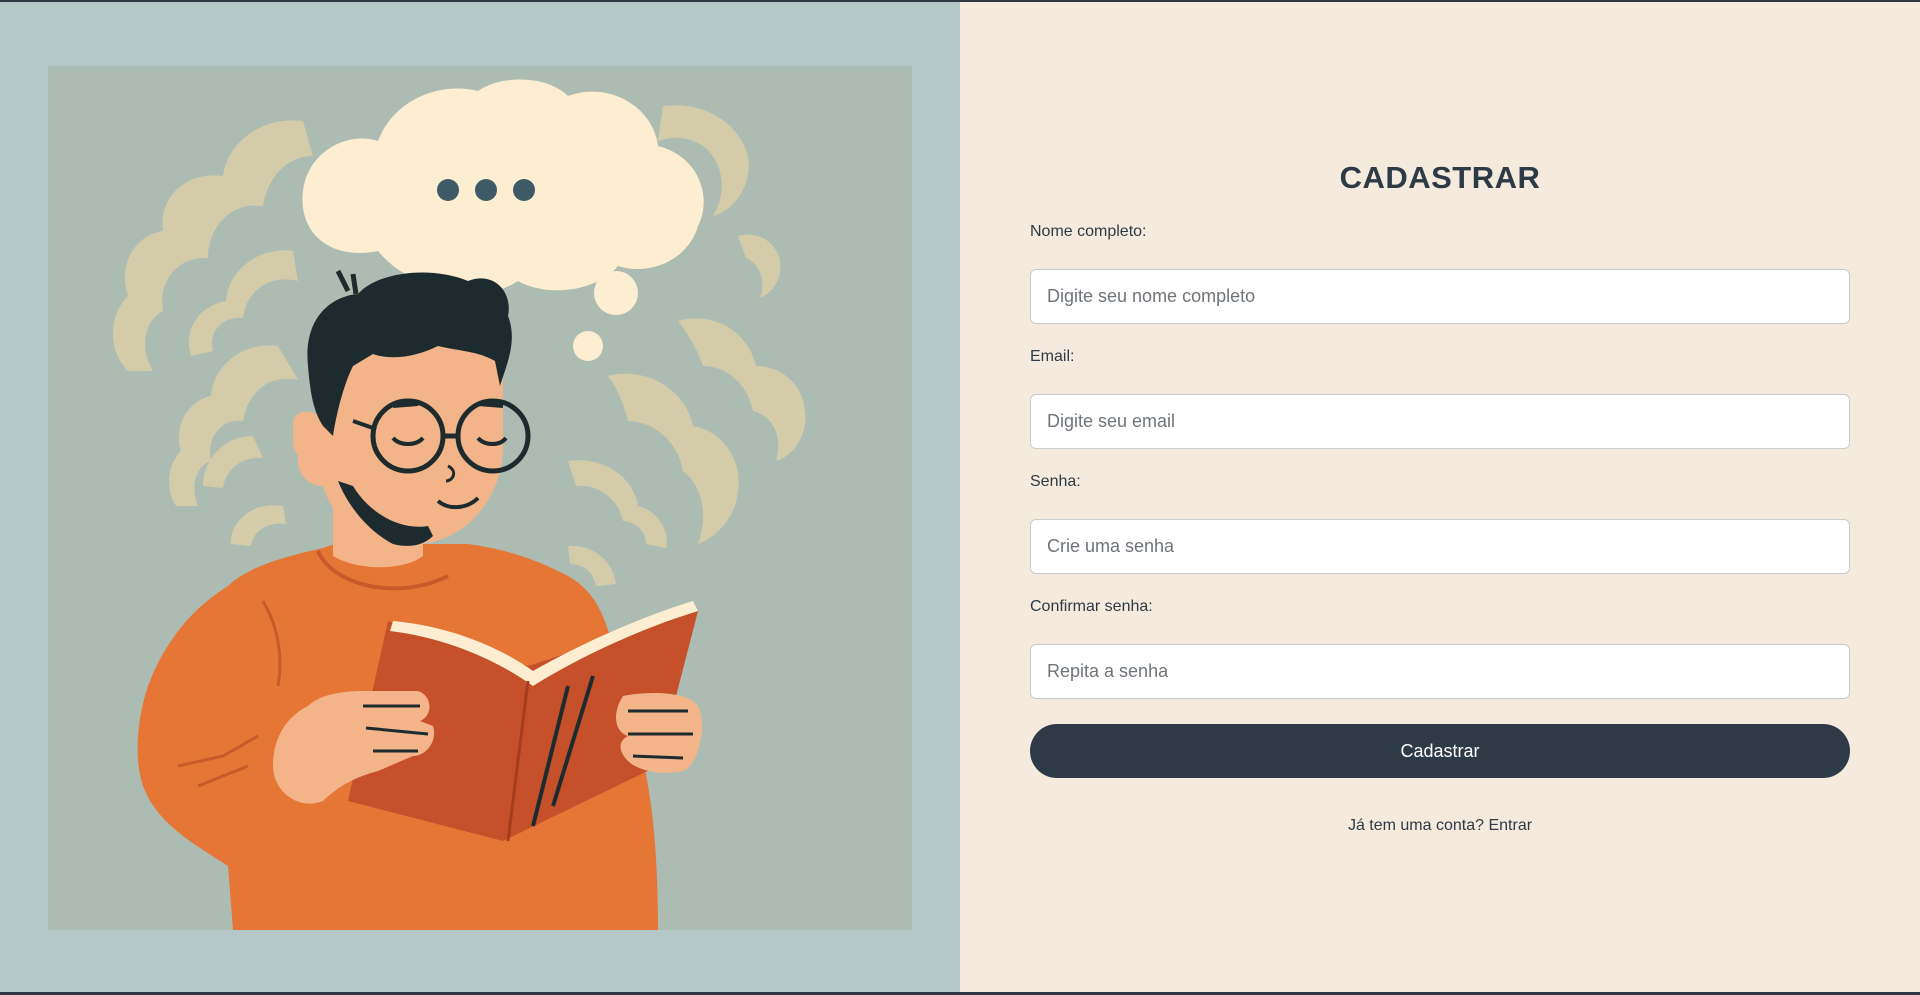 This screenshot has width=1920, height=995. Describe the element at coordinates (1088, 231) in the screenshot. I see `full-name-label: Nome completo:` at that location.